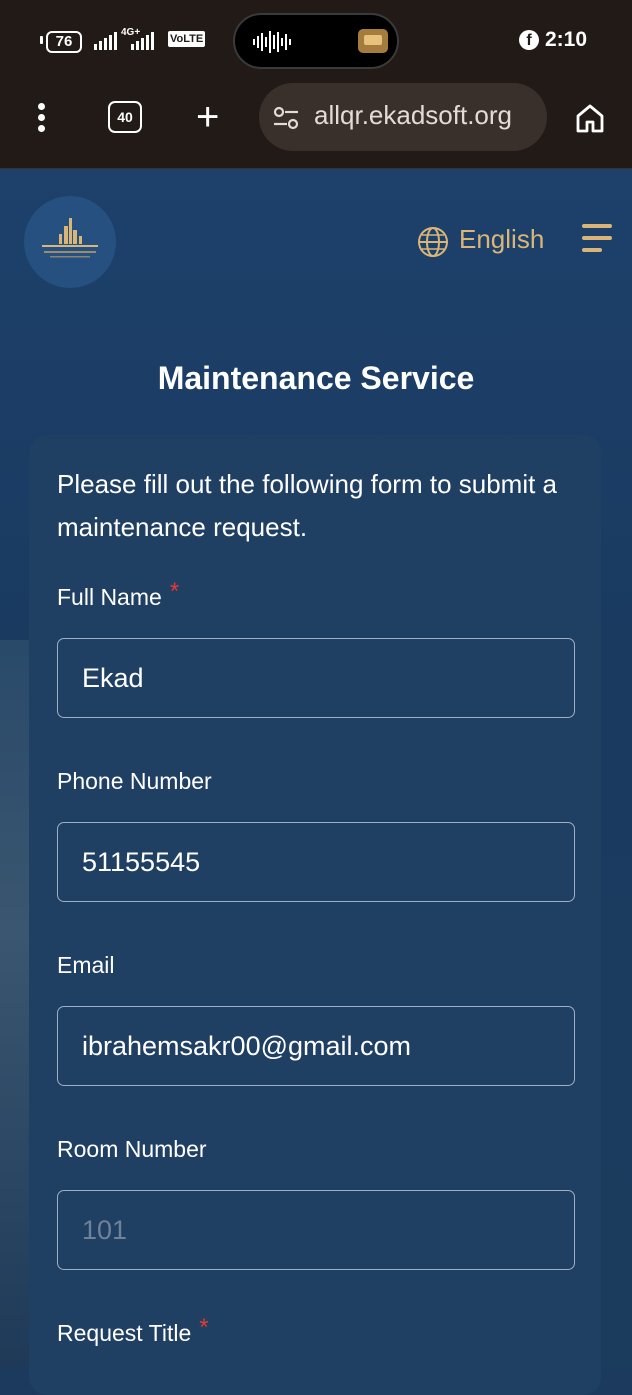  Describe the element at coordinates (433, 242) in the screenshot. I see `globe-icon` at that location.